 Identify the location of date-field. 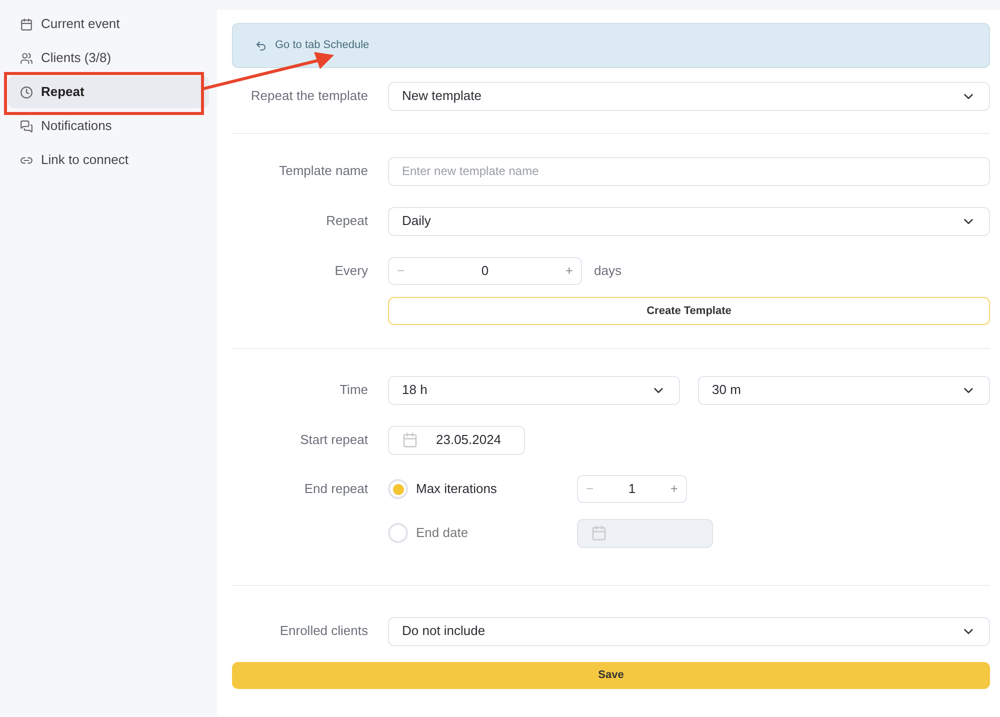
(645, 533).